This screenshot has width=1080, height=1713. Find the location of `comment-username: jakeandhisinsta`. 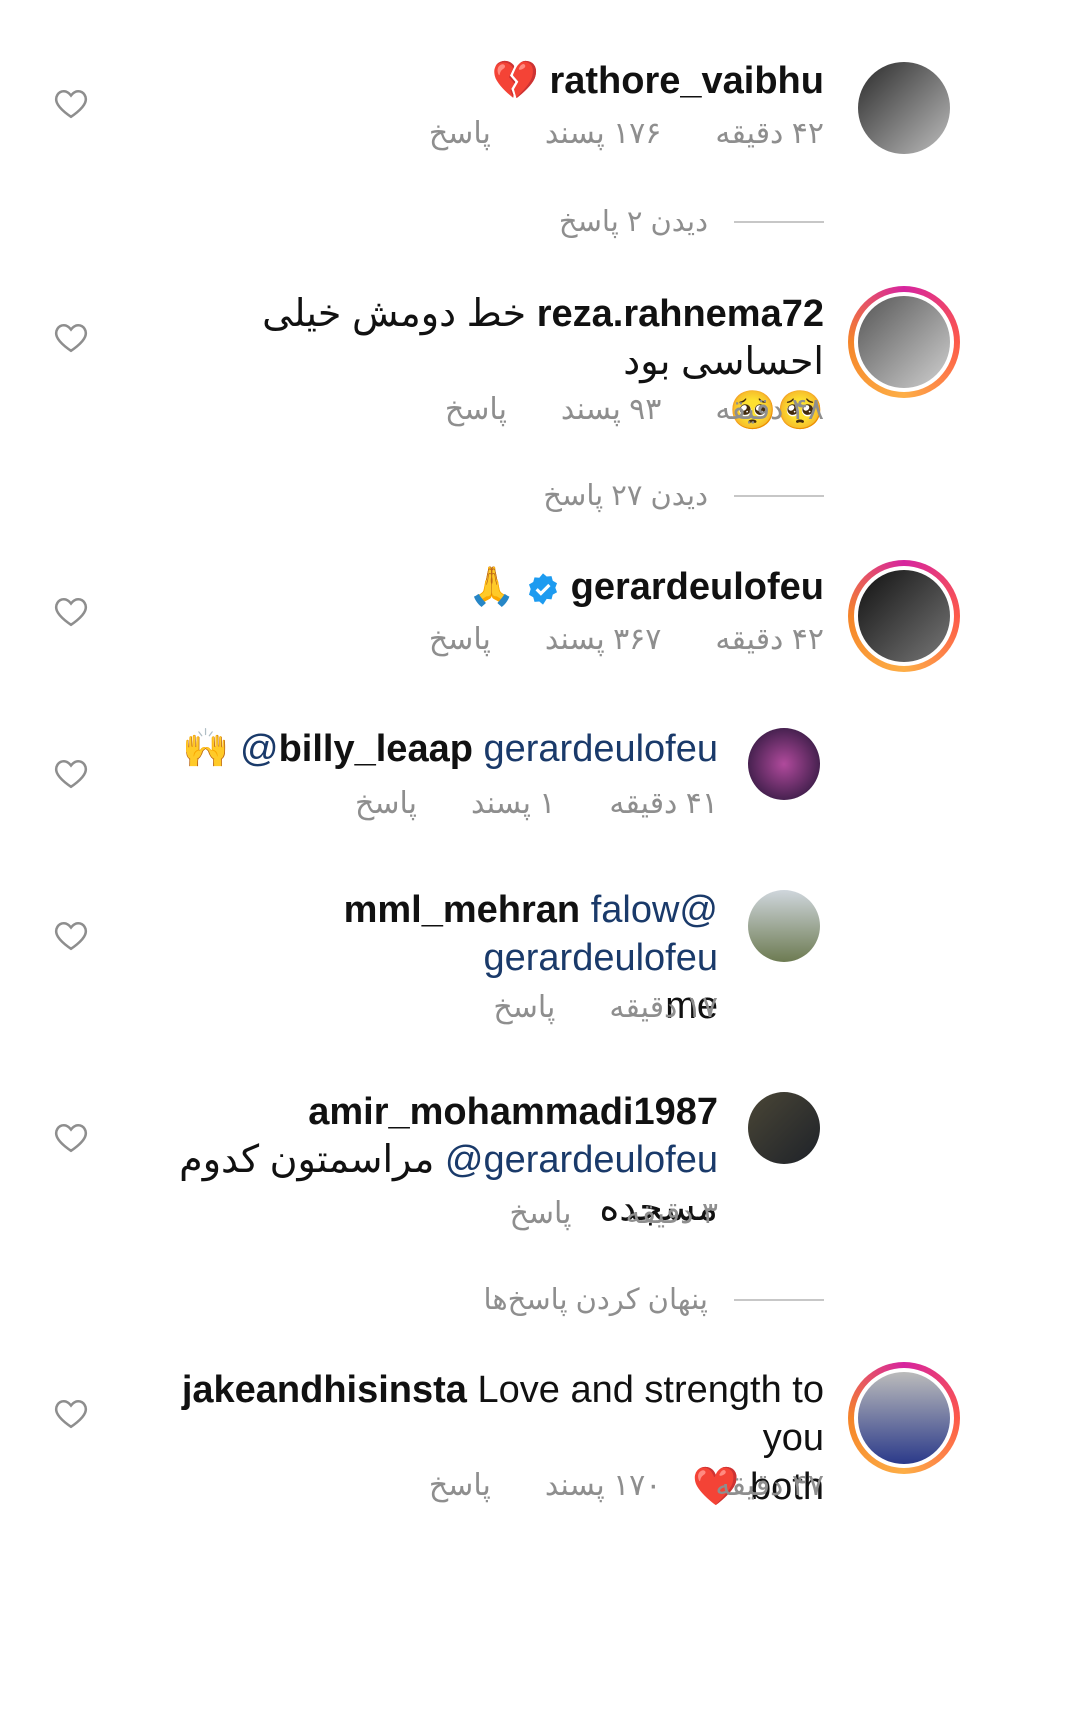

comment-username: jakeandhisinsta is located at coordinates (324, 1390).